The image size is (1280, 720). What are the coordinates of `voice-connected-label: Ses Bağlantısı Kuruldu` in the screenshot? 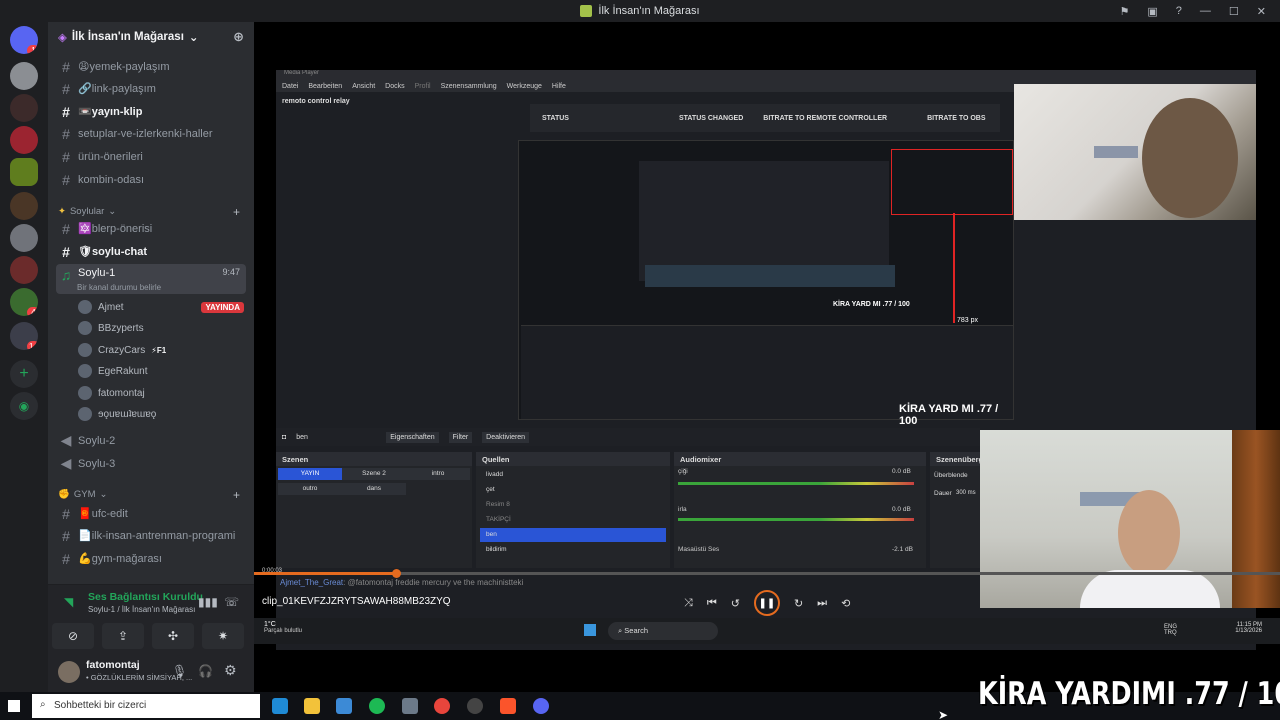 It's located at (145, 597).